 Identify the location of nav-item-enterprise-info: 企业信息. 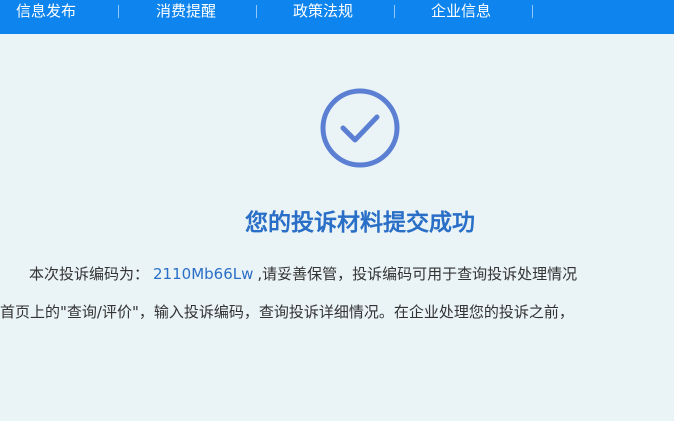
(461, 11).